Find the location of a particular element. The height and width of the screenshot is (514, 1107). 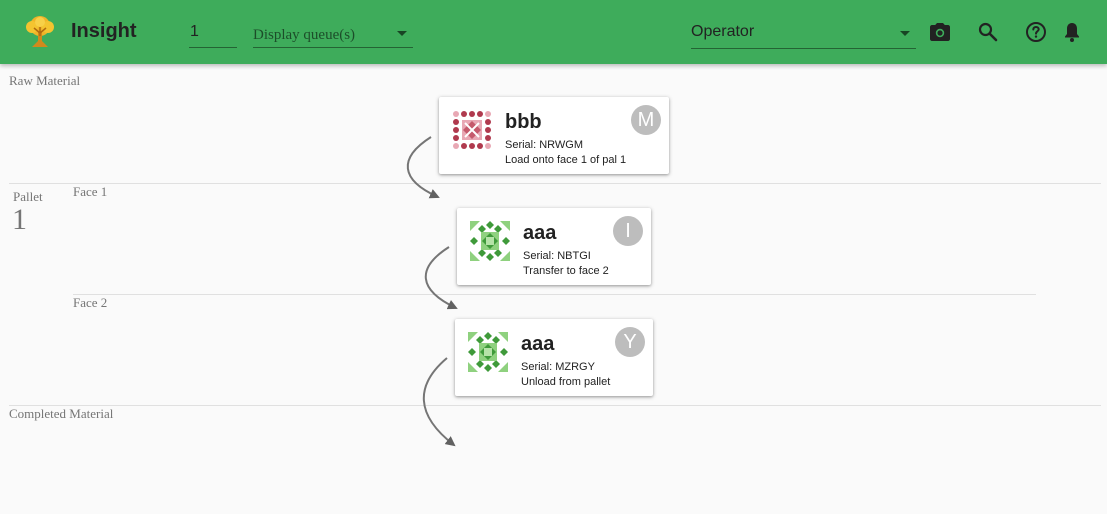

queue-select: Display queue(s) is located at coordinates (333, 34).